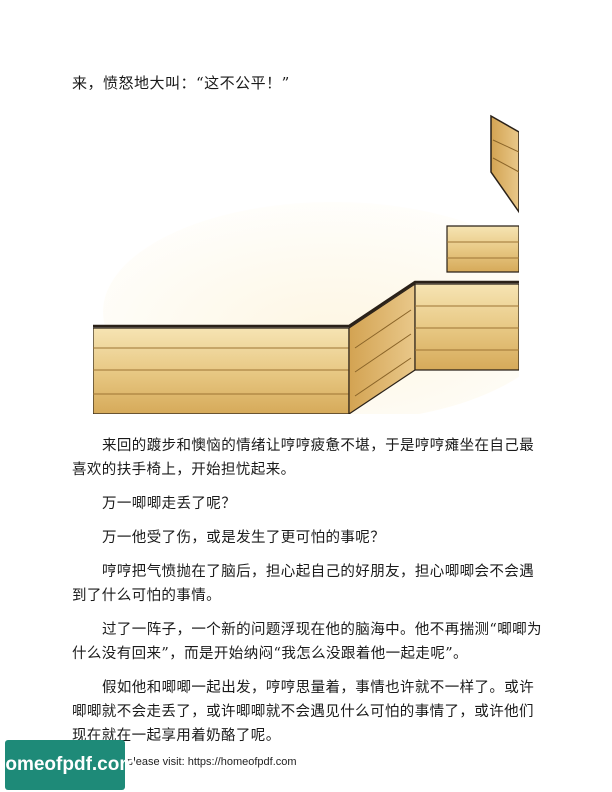 The image size is (612, 792). I want to click on footer-visit-text: e please visit: https://homeofpdf.com, so click(207, 762).